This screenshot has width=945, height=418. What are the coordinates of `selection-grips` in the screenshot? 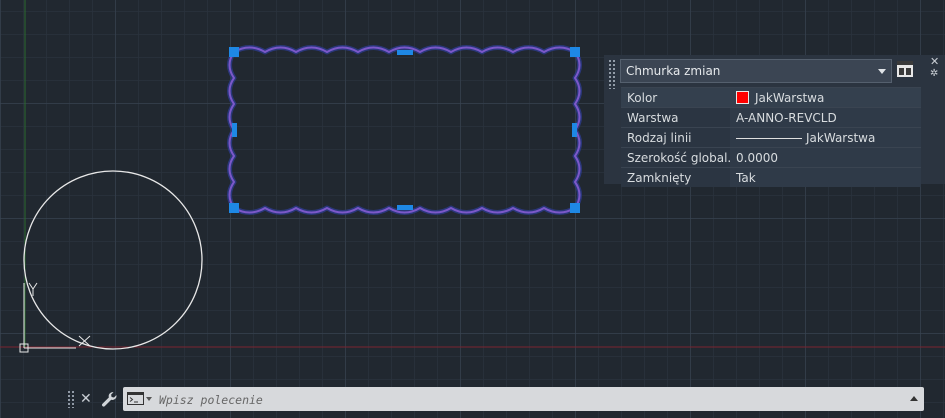 It's located at (404, 130).